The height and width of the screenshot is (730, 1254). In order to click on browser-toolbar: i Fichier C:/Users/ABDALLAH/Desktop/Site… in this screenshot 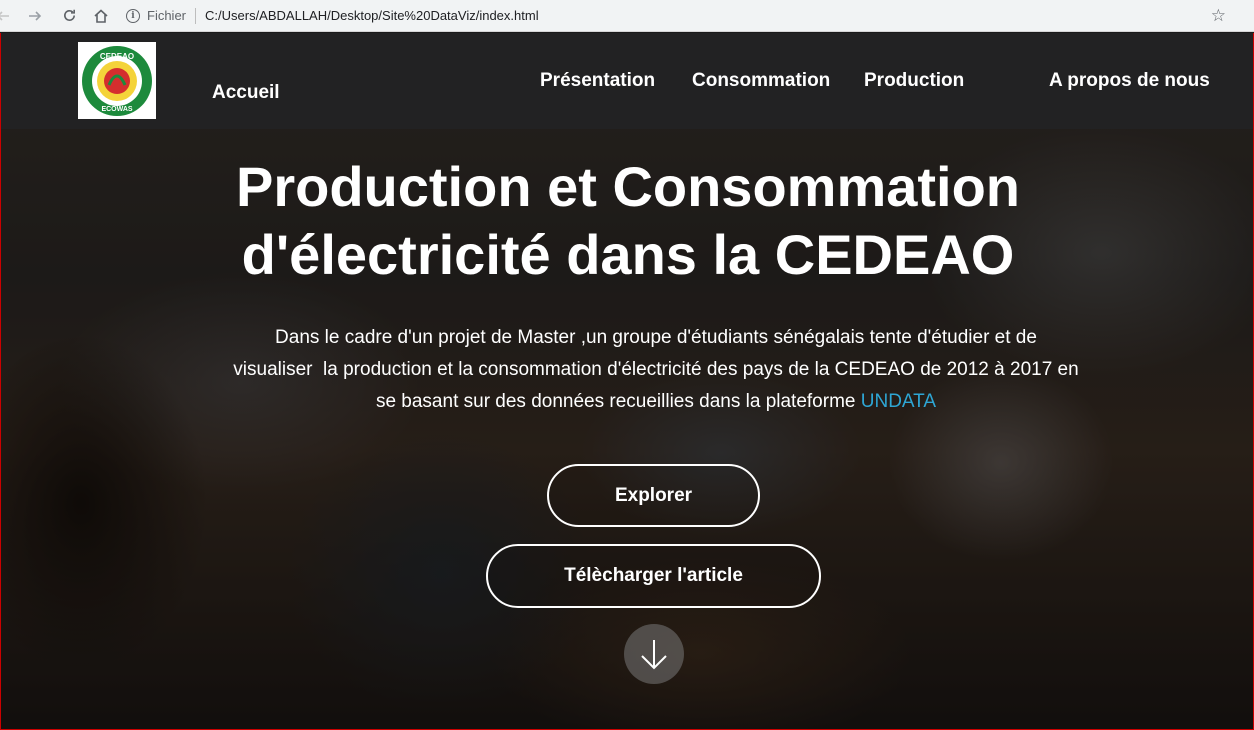, I will do `click(627, 16)`.